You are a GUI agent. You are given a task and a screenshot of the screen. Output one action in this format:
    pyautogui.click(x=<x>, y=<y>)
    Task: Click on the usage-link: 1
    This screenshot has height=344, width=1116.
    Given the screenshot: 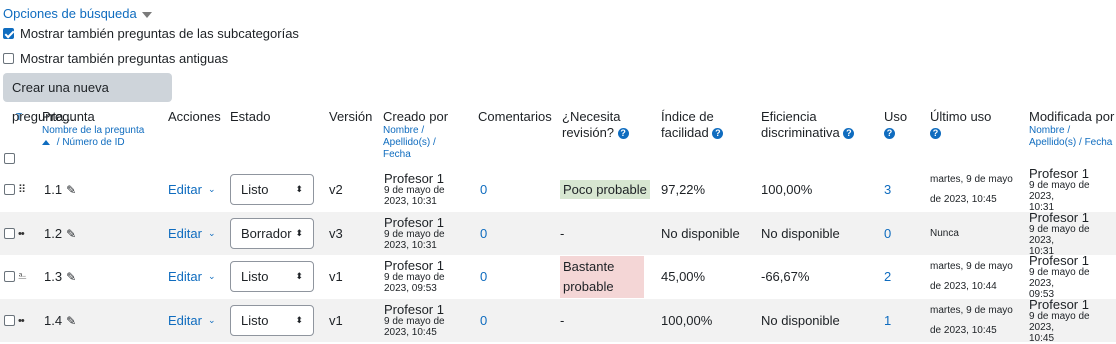 What is the action you would take?
    pyautogui.click(x=887, y=320)
    